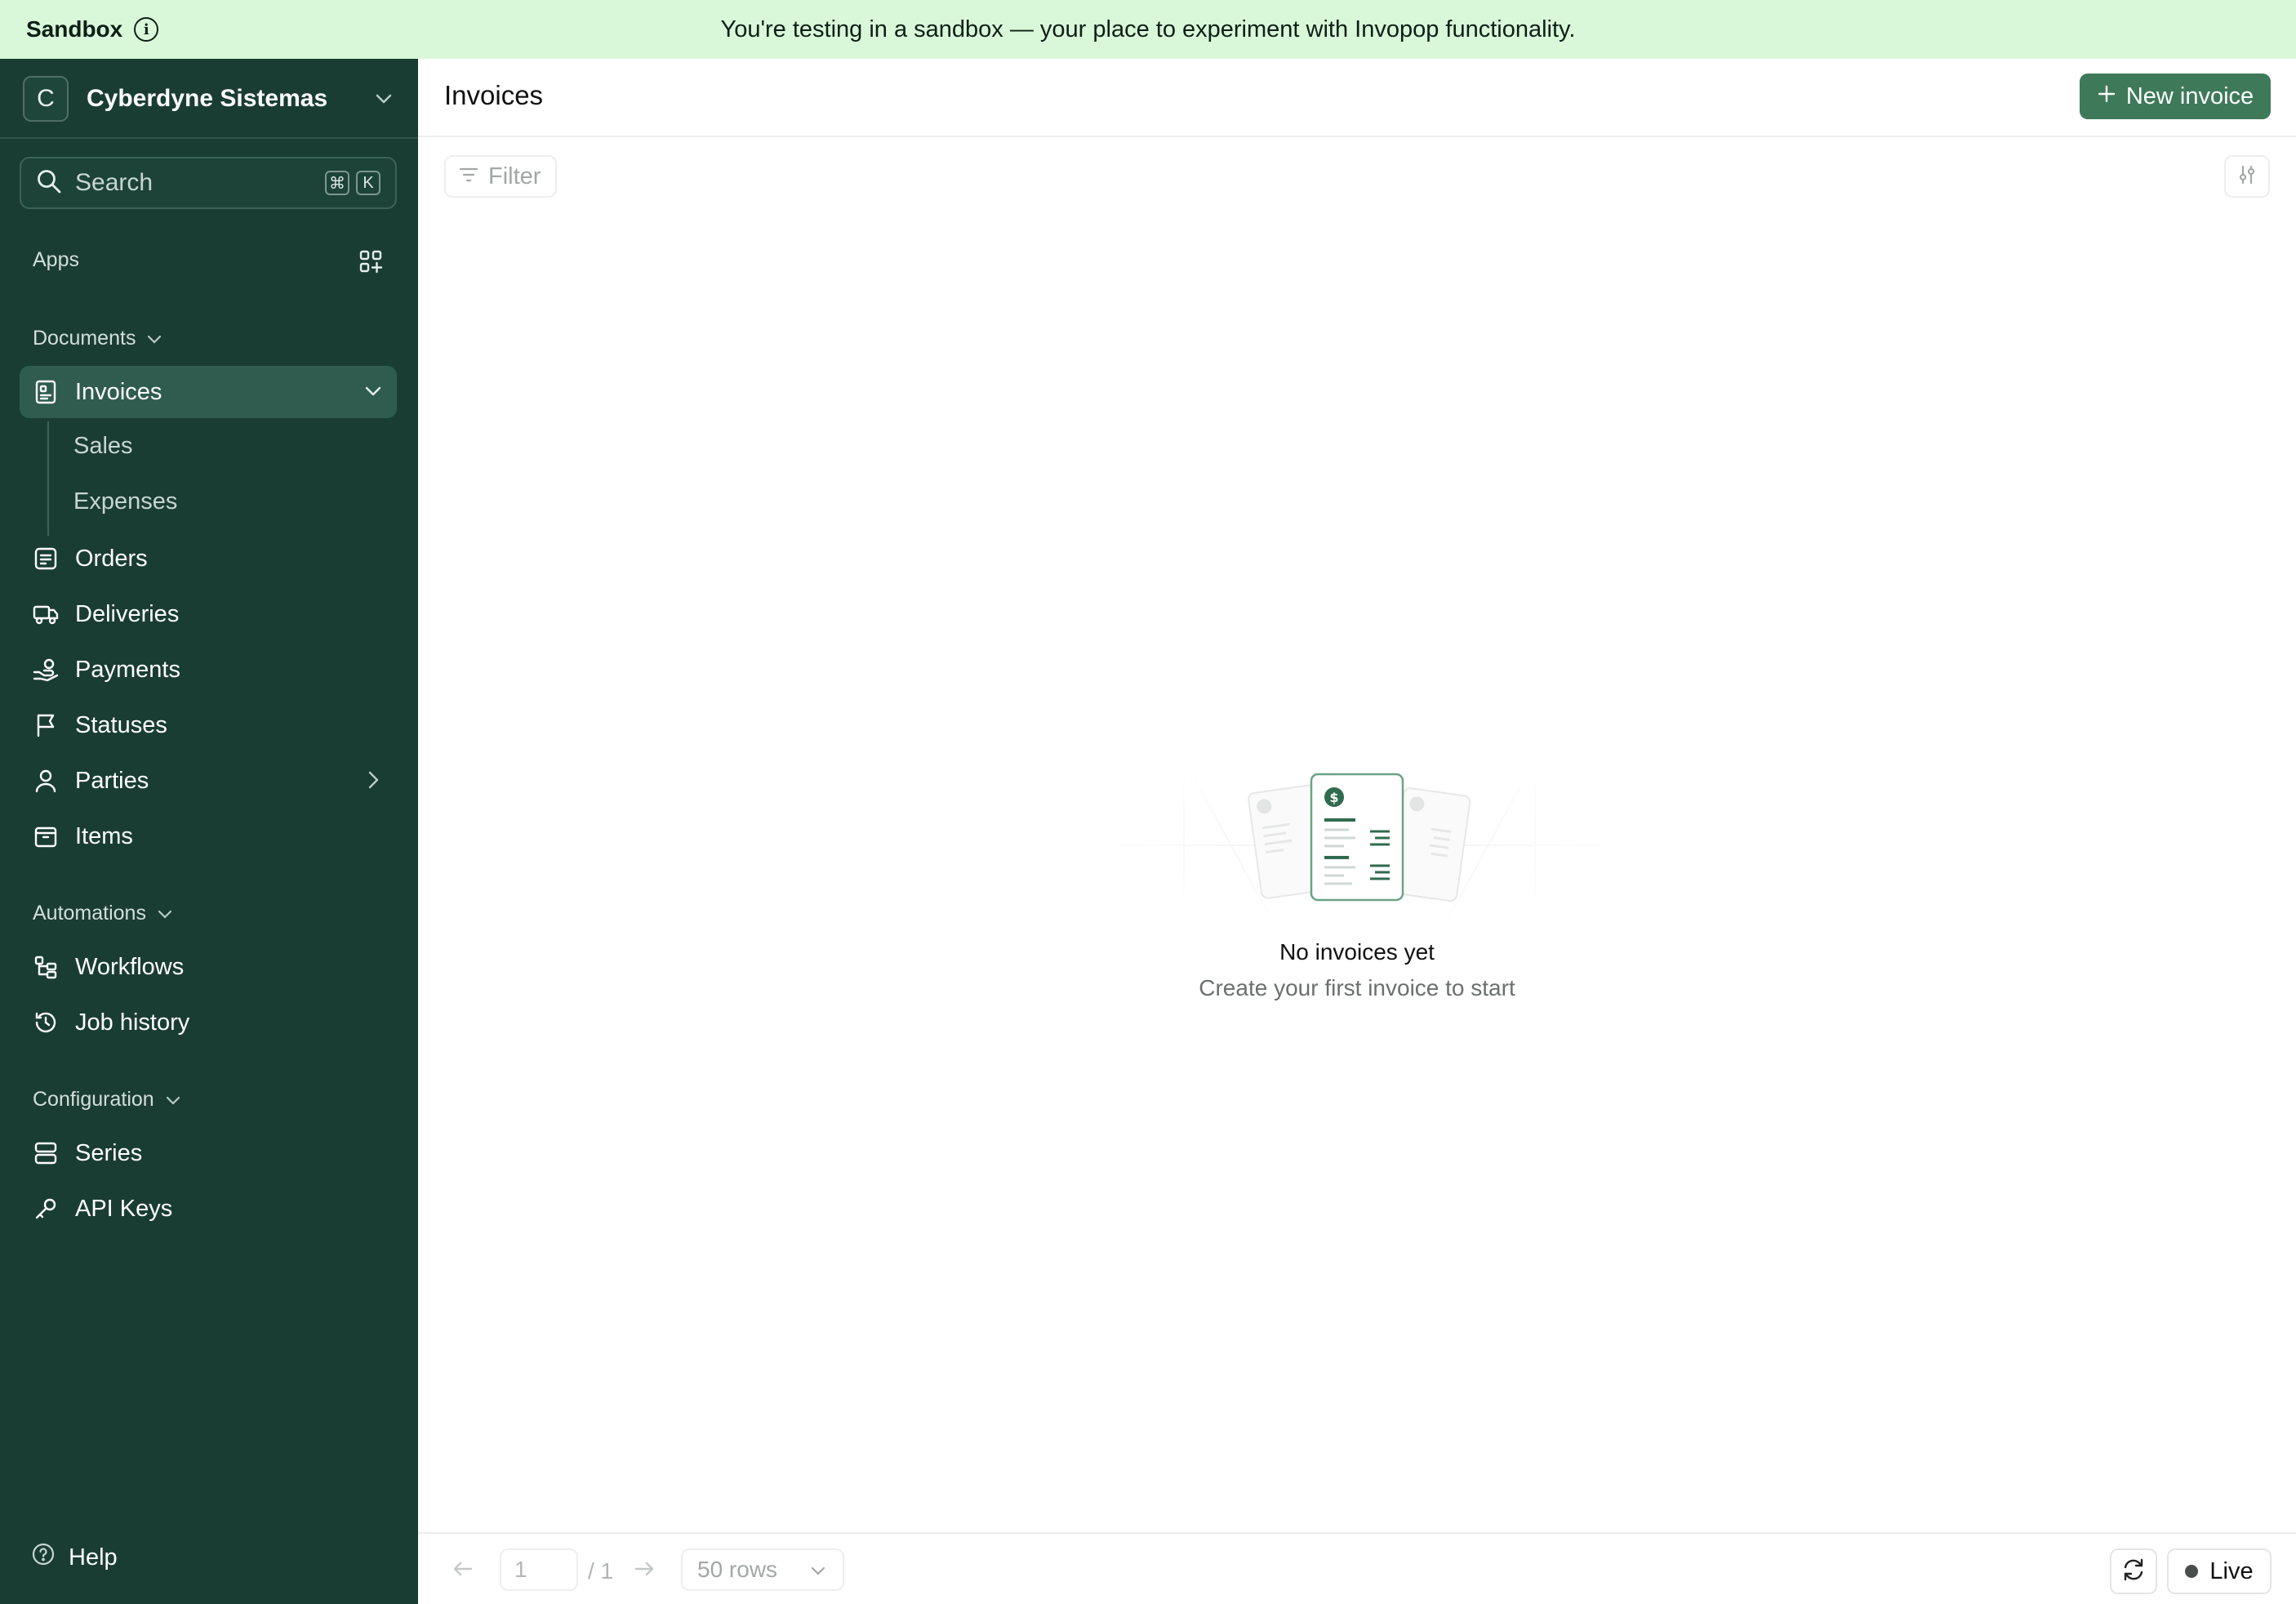 The height and width of the screenshot is (1604, 2296). I want to click on workflow-icon, so click(46, 967).